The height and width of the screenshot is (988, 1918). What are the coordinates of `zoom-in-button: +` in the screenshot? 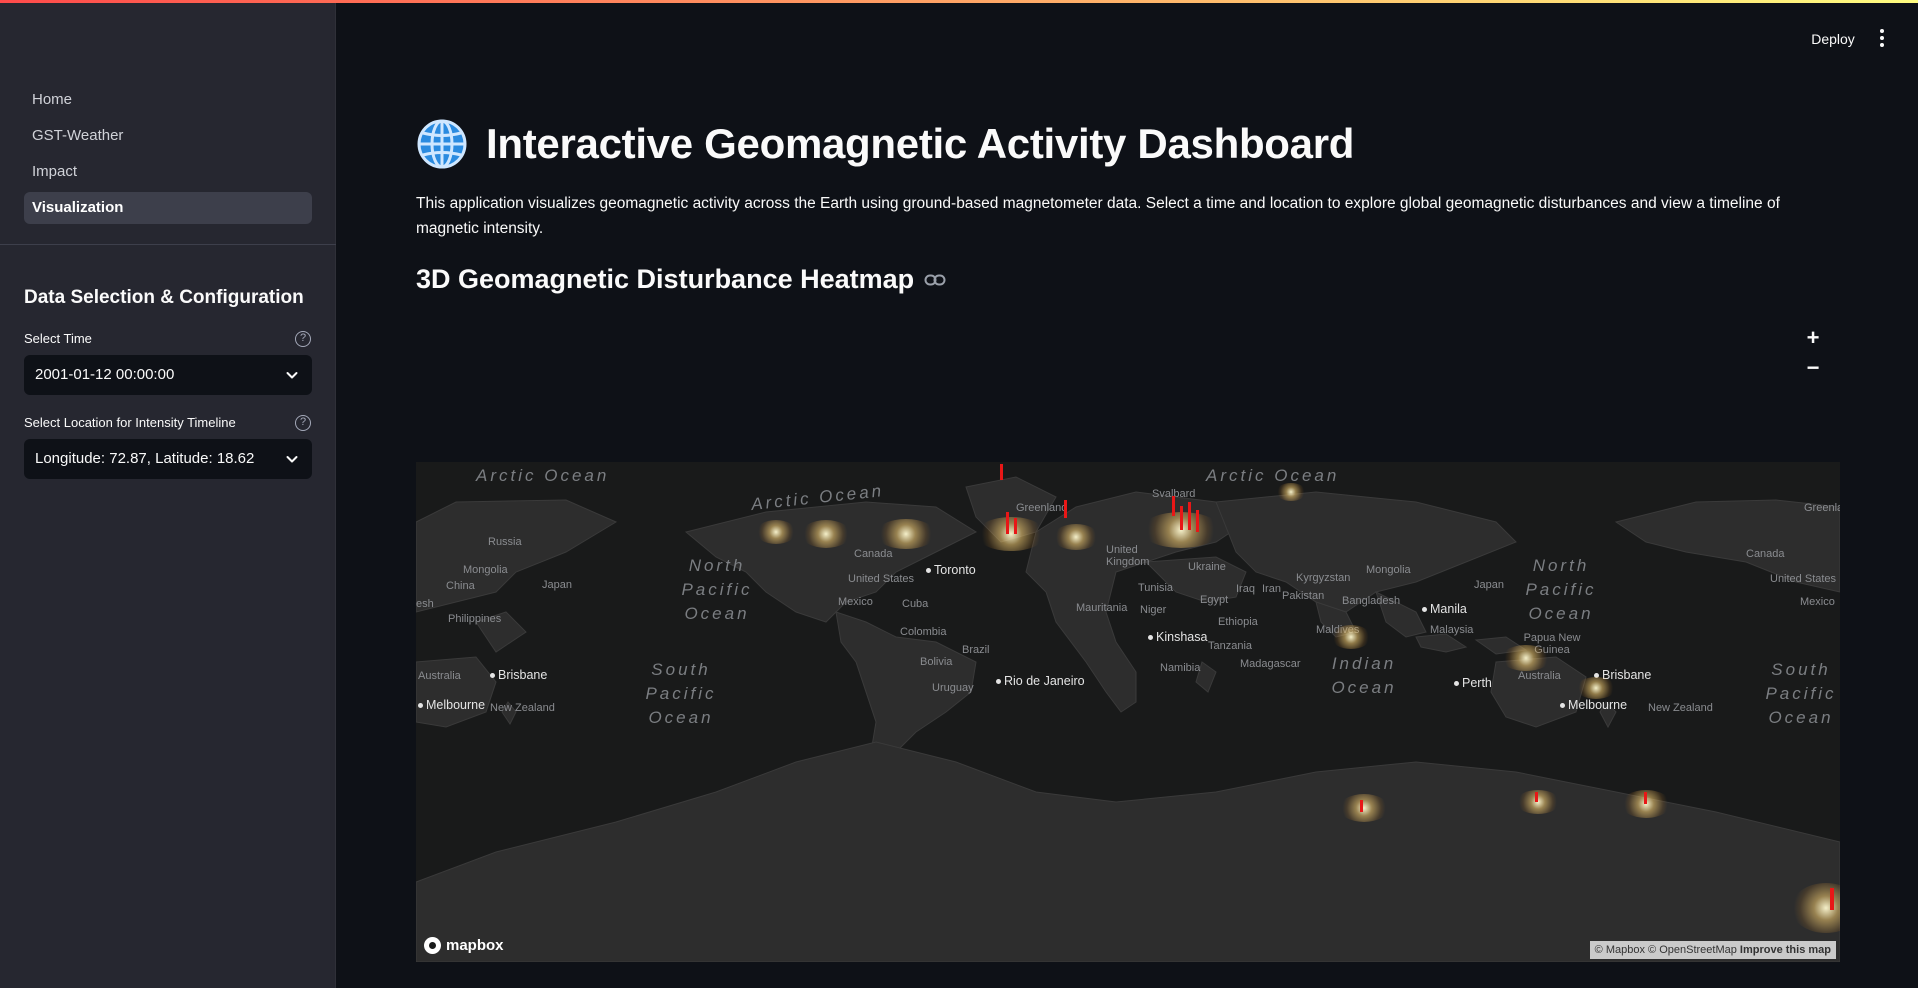 It's located at (1813, 339).